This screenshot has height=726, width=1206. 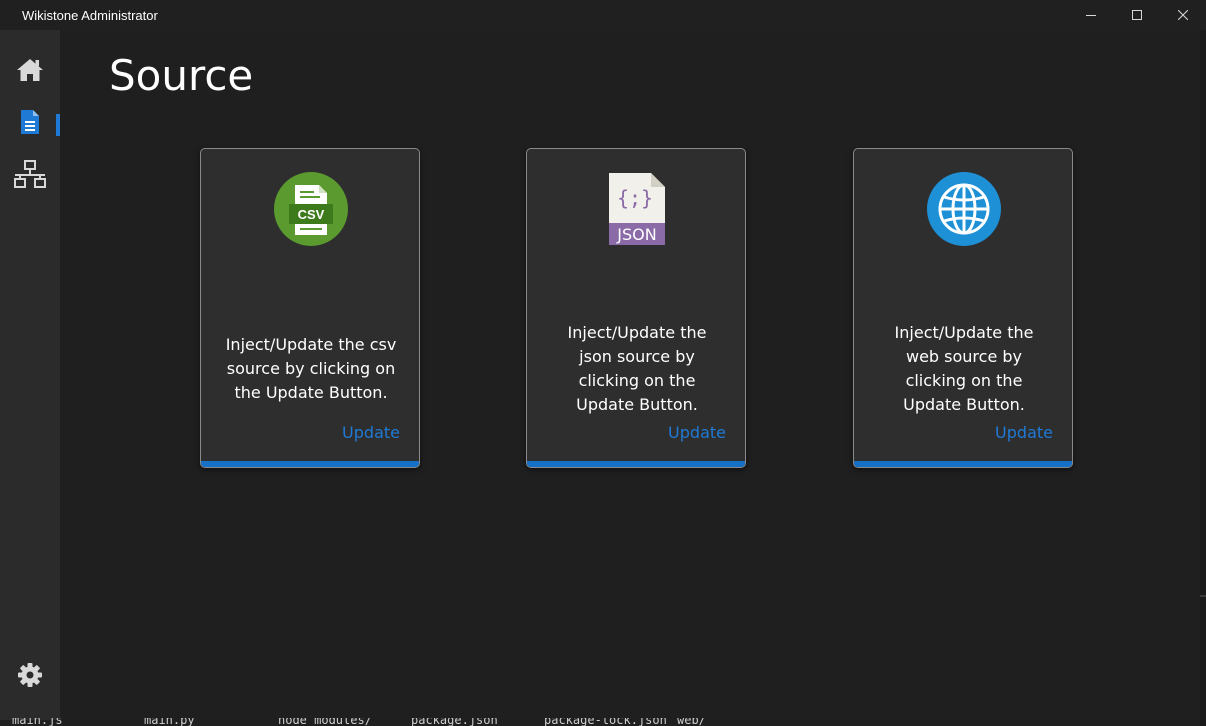 I want to click on card-description-line: source by clicking on, so click(x=311, y=368).